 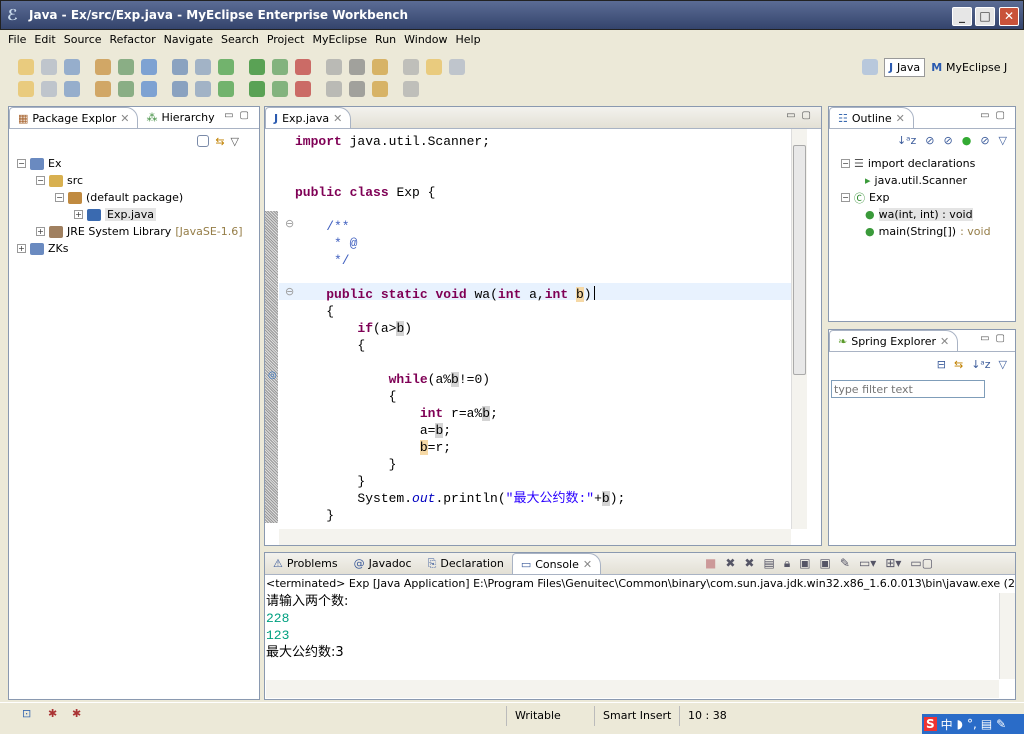 What do you see at coordinates (383, 563) in the screenshot?
I see `tab-javadoc: @ Javadoc` at bounding box center [383, 563].